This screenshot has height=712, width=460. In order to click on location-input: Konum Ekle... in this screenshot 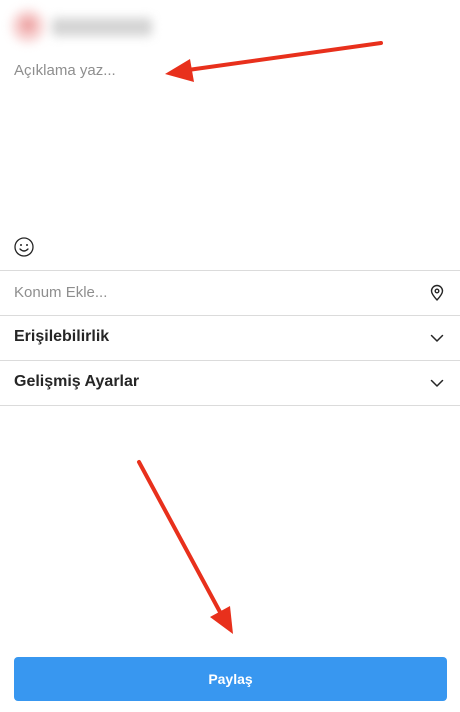, I will do `click(60, 292)`.